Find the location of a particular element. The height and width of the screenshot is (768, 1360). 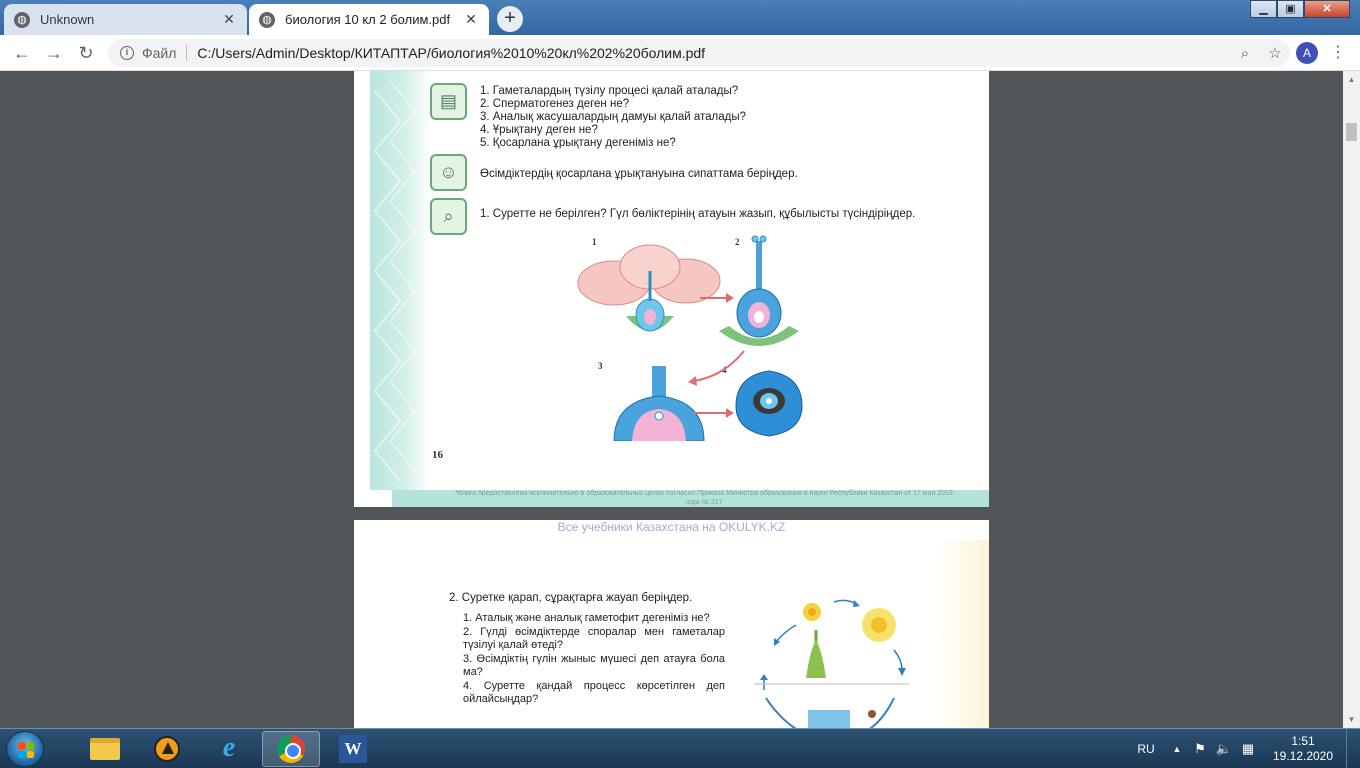

divider is located at coordinates (187, 53).